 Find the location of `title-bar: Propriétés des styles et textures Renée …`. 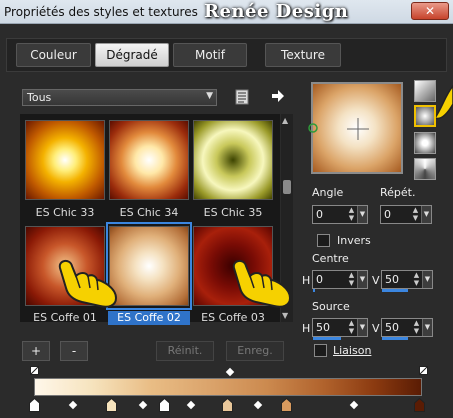

title-bar: Propriétés des styles et textures Renée … is located at coordinates (226, 12).